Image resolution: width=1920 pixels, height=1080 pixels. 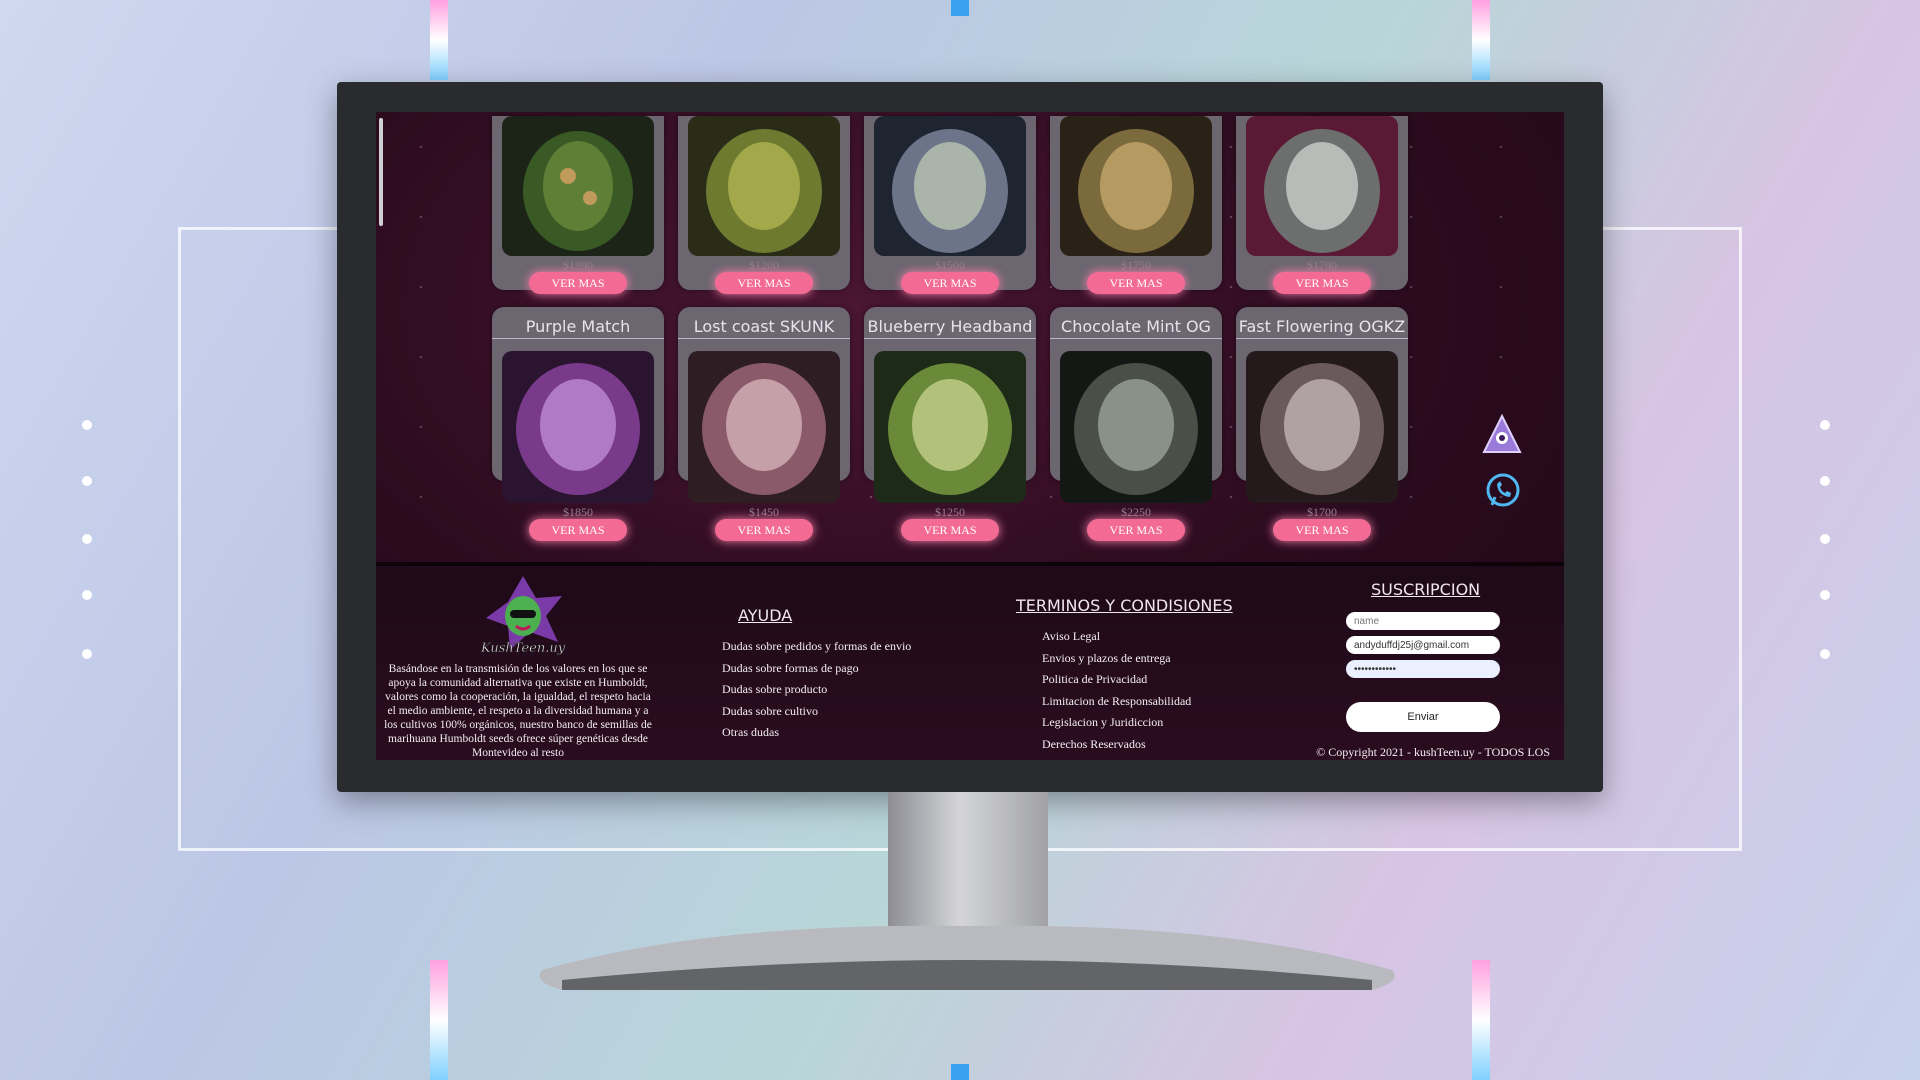 I want to click on subscription-title: SUSCRIPCION, so click(x=1426, y=589).